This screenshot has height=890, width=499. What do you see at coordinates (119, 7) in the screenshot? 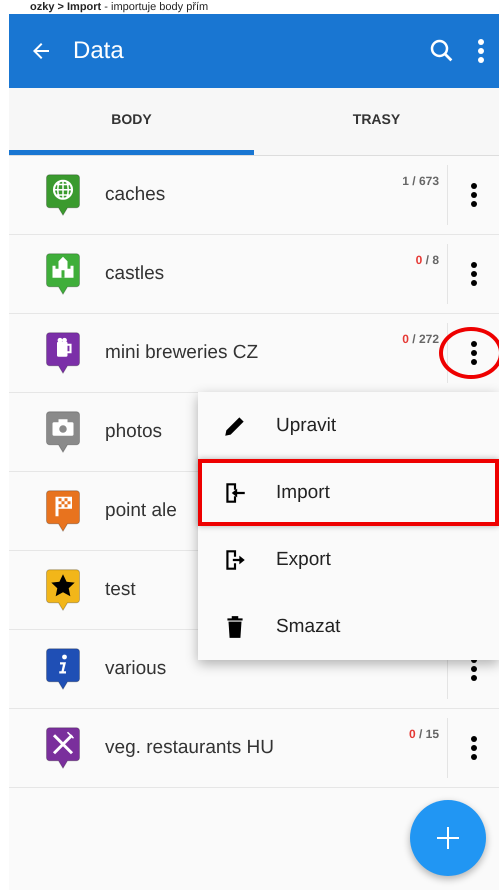
I see `caption-text: ozky > Import - importuje body přím` at bounding box center [119, 7].